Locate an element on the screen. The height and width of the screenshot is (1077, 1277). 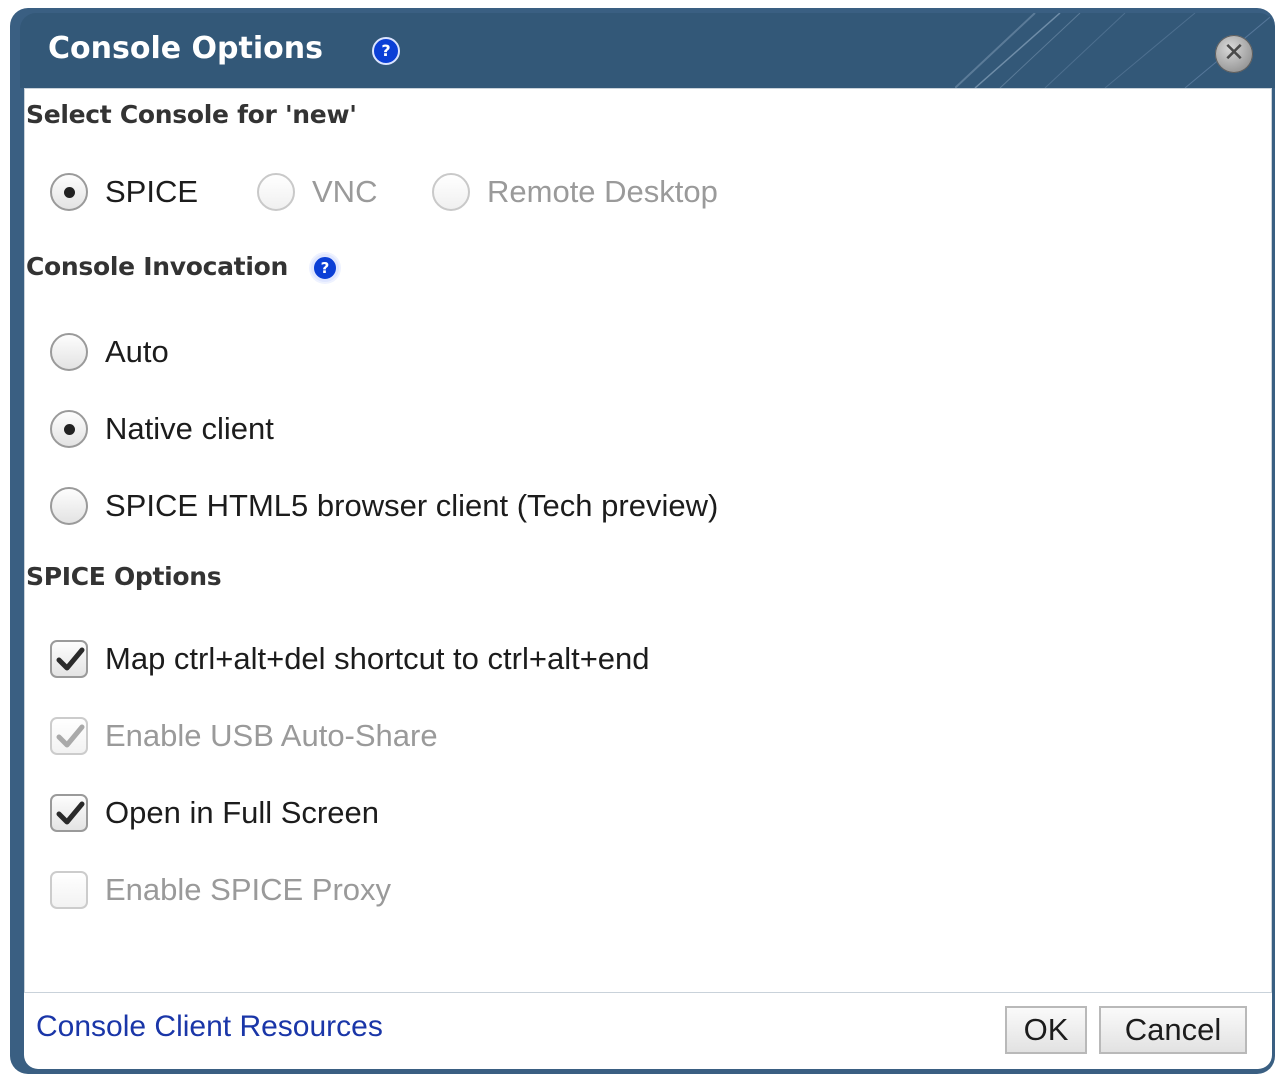
option-full-screen: Open in Full Screen is located at coordinates (214, 813).